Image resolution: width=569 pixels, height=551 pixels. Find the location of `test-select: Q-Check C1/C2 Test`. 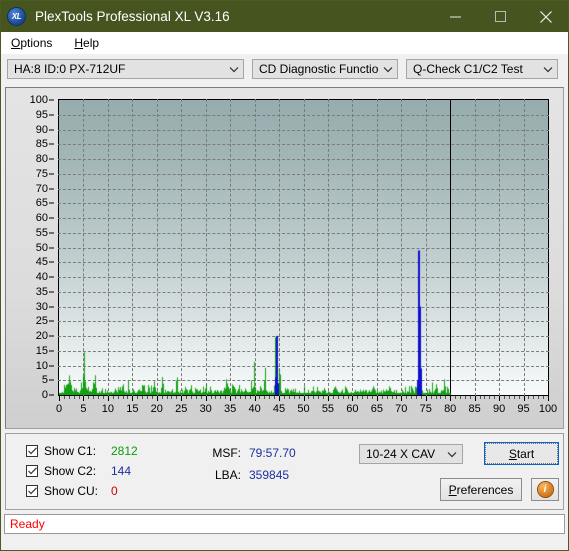

test-select: Q-Check C1/C2 Test is located at coordinates (482, 69).